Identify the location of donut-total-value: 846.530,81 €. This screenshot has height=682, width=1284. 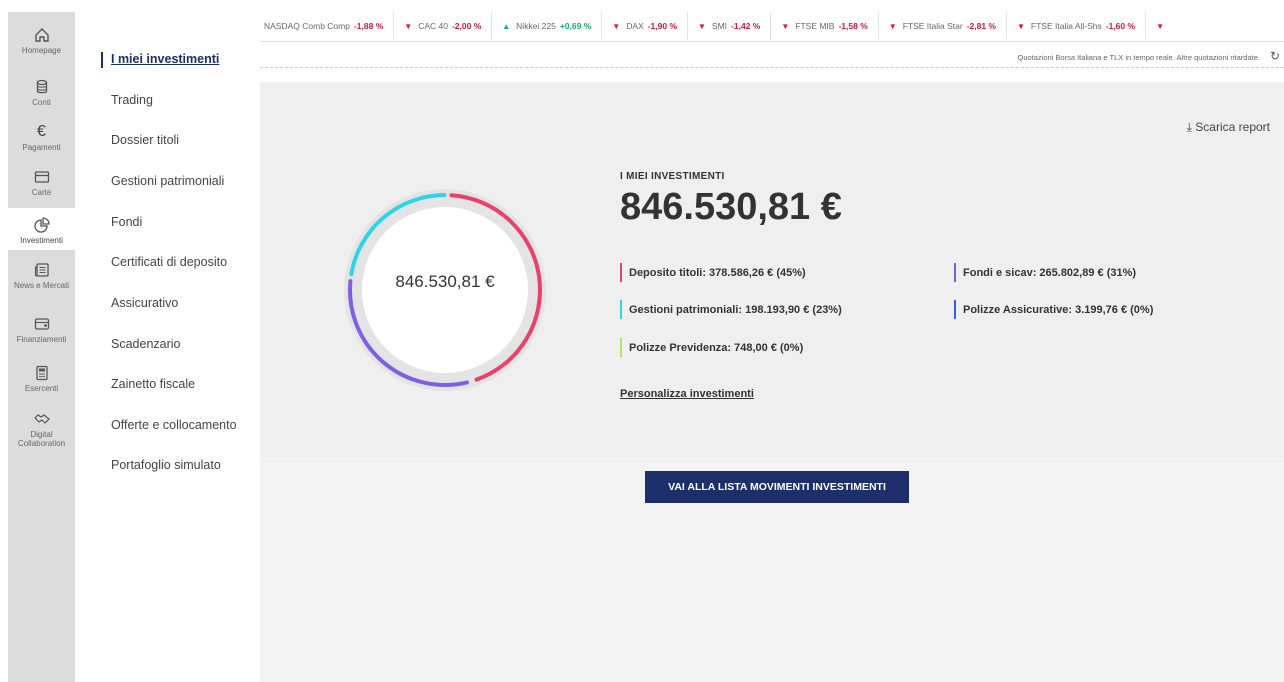
(445, 281).